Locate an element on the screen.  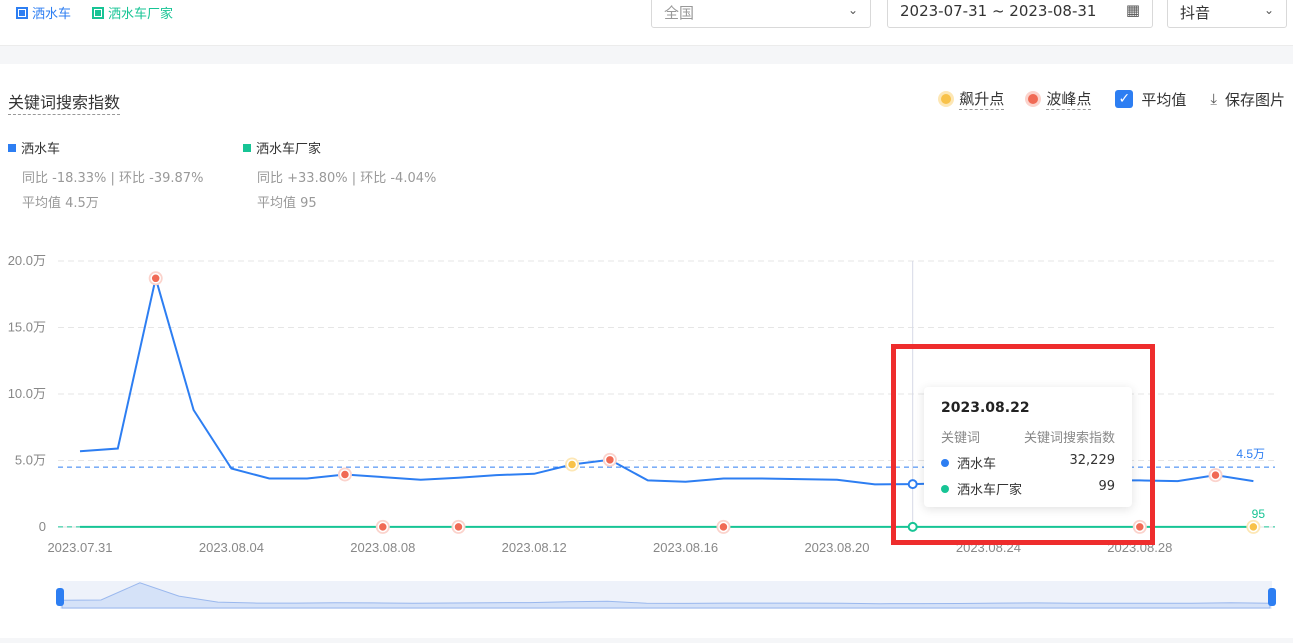
average-label: 4.5万 is located at coordinates (1250, 454).